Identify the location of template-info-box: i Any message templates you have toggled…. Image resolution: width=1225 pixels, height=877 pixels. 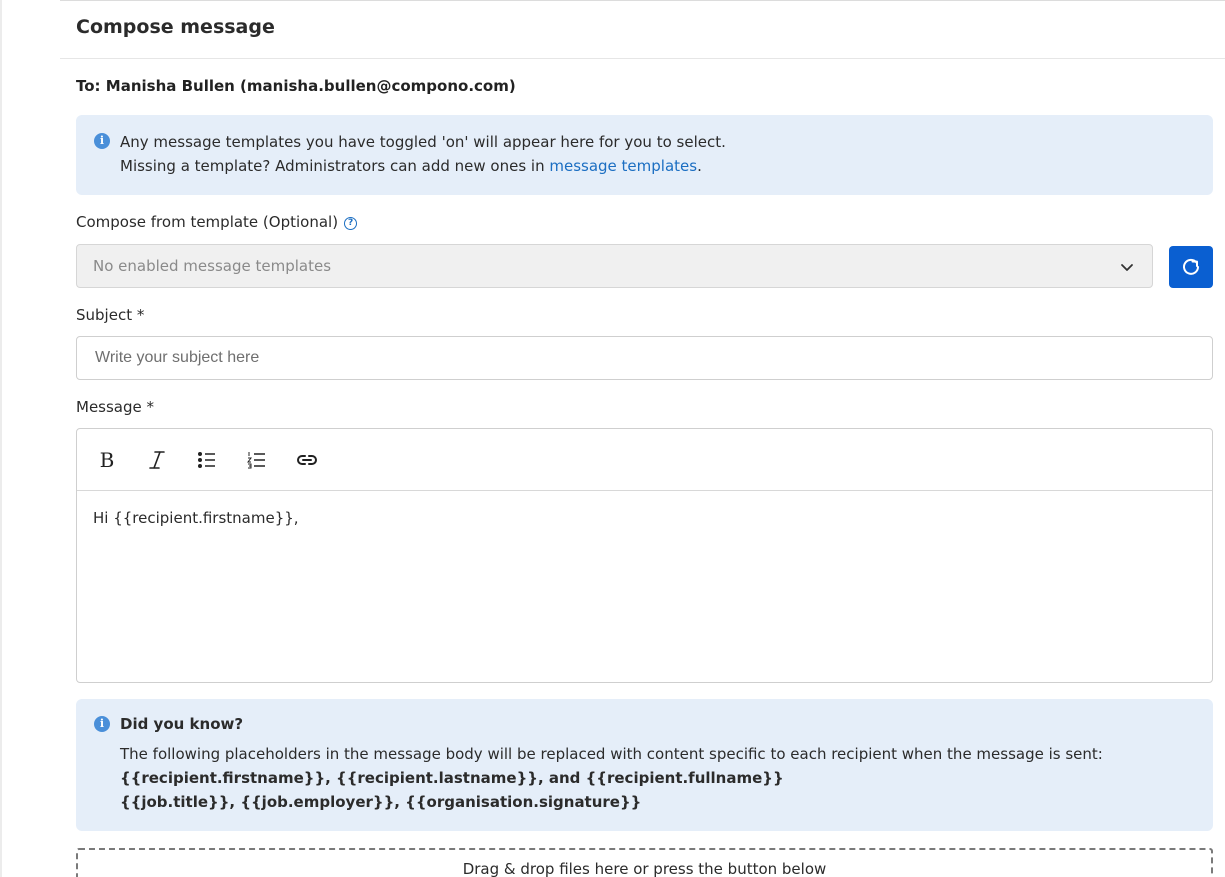
(644, 155).